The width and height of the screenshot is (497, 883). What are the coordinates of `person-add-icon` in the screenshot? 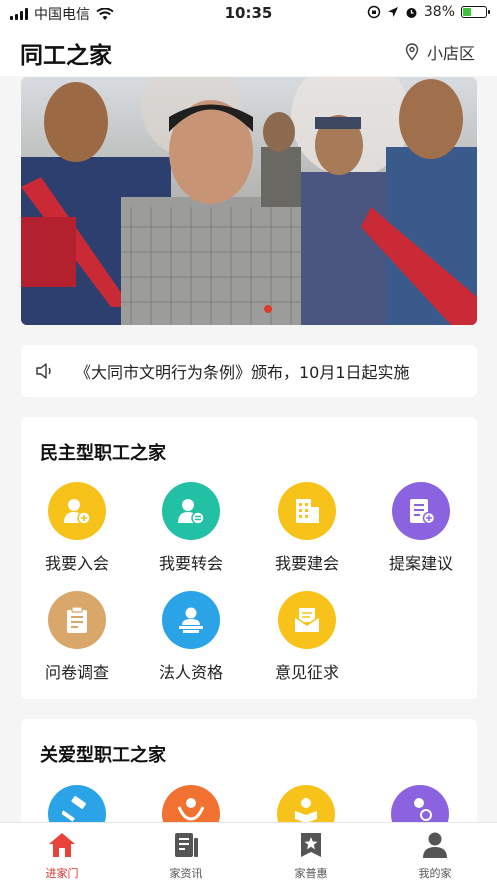 It's located at (77, 512).